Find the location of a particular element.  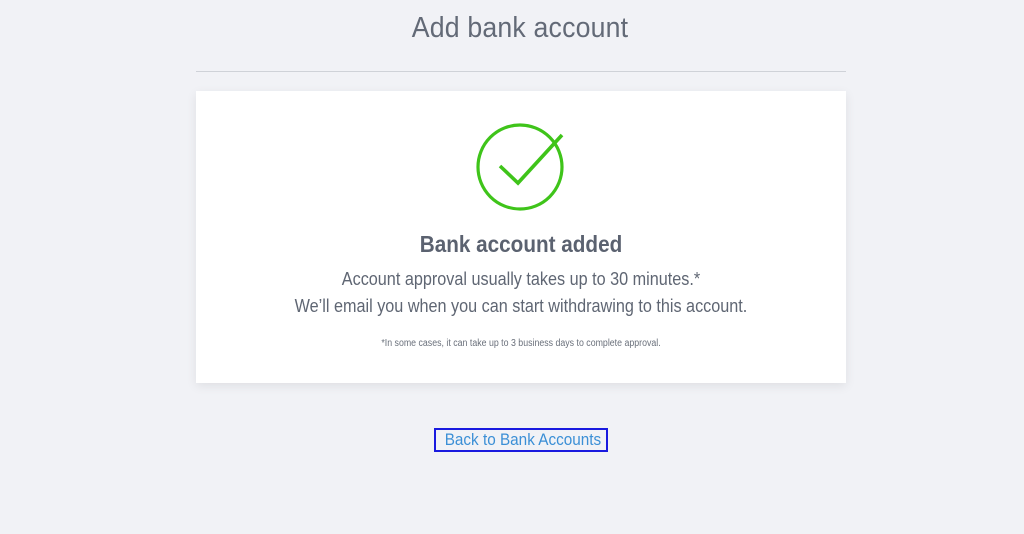

page-title: Add bank account is located at coordinates (520, 28).